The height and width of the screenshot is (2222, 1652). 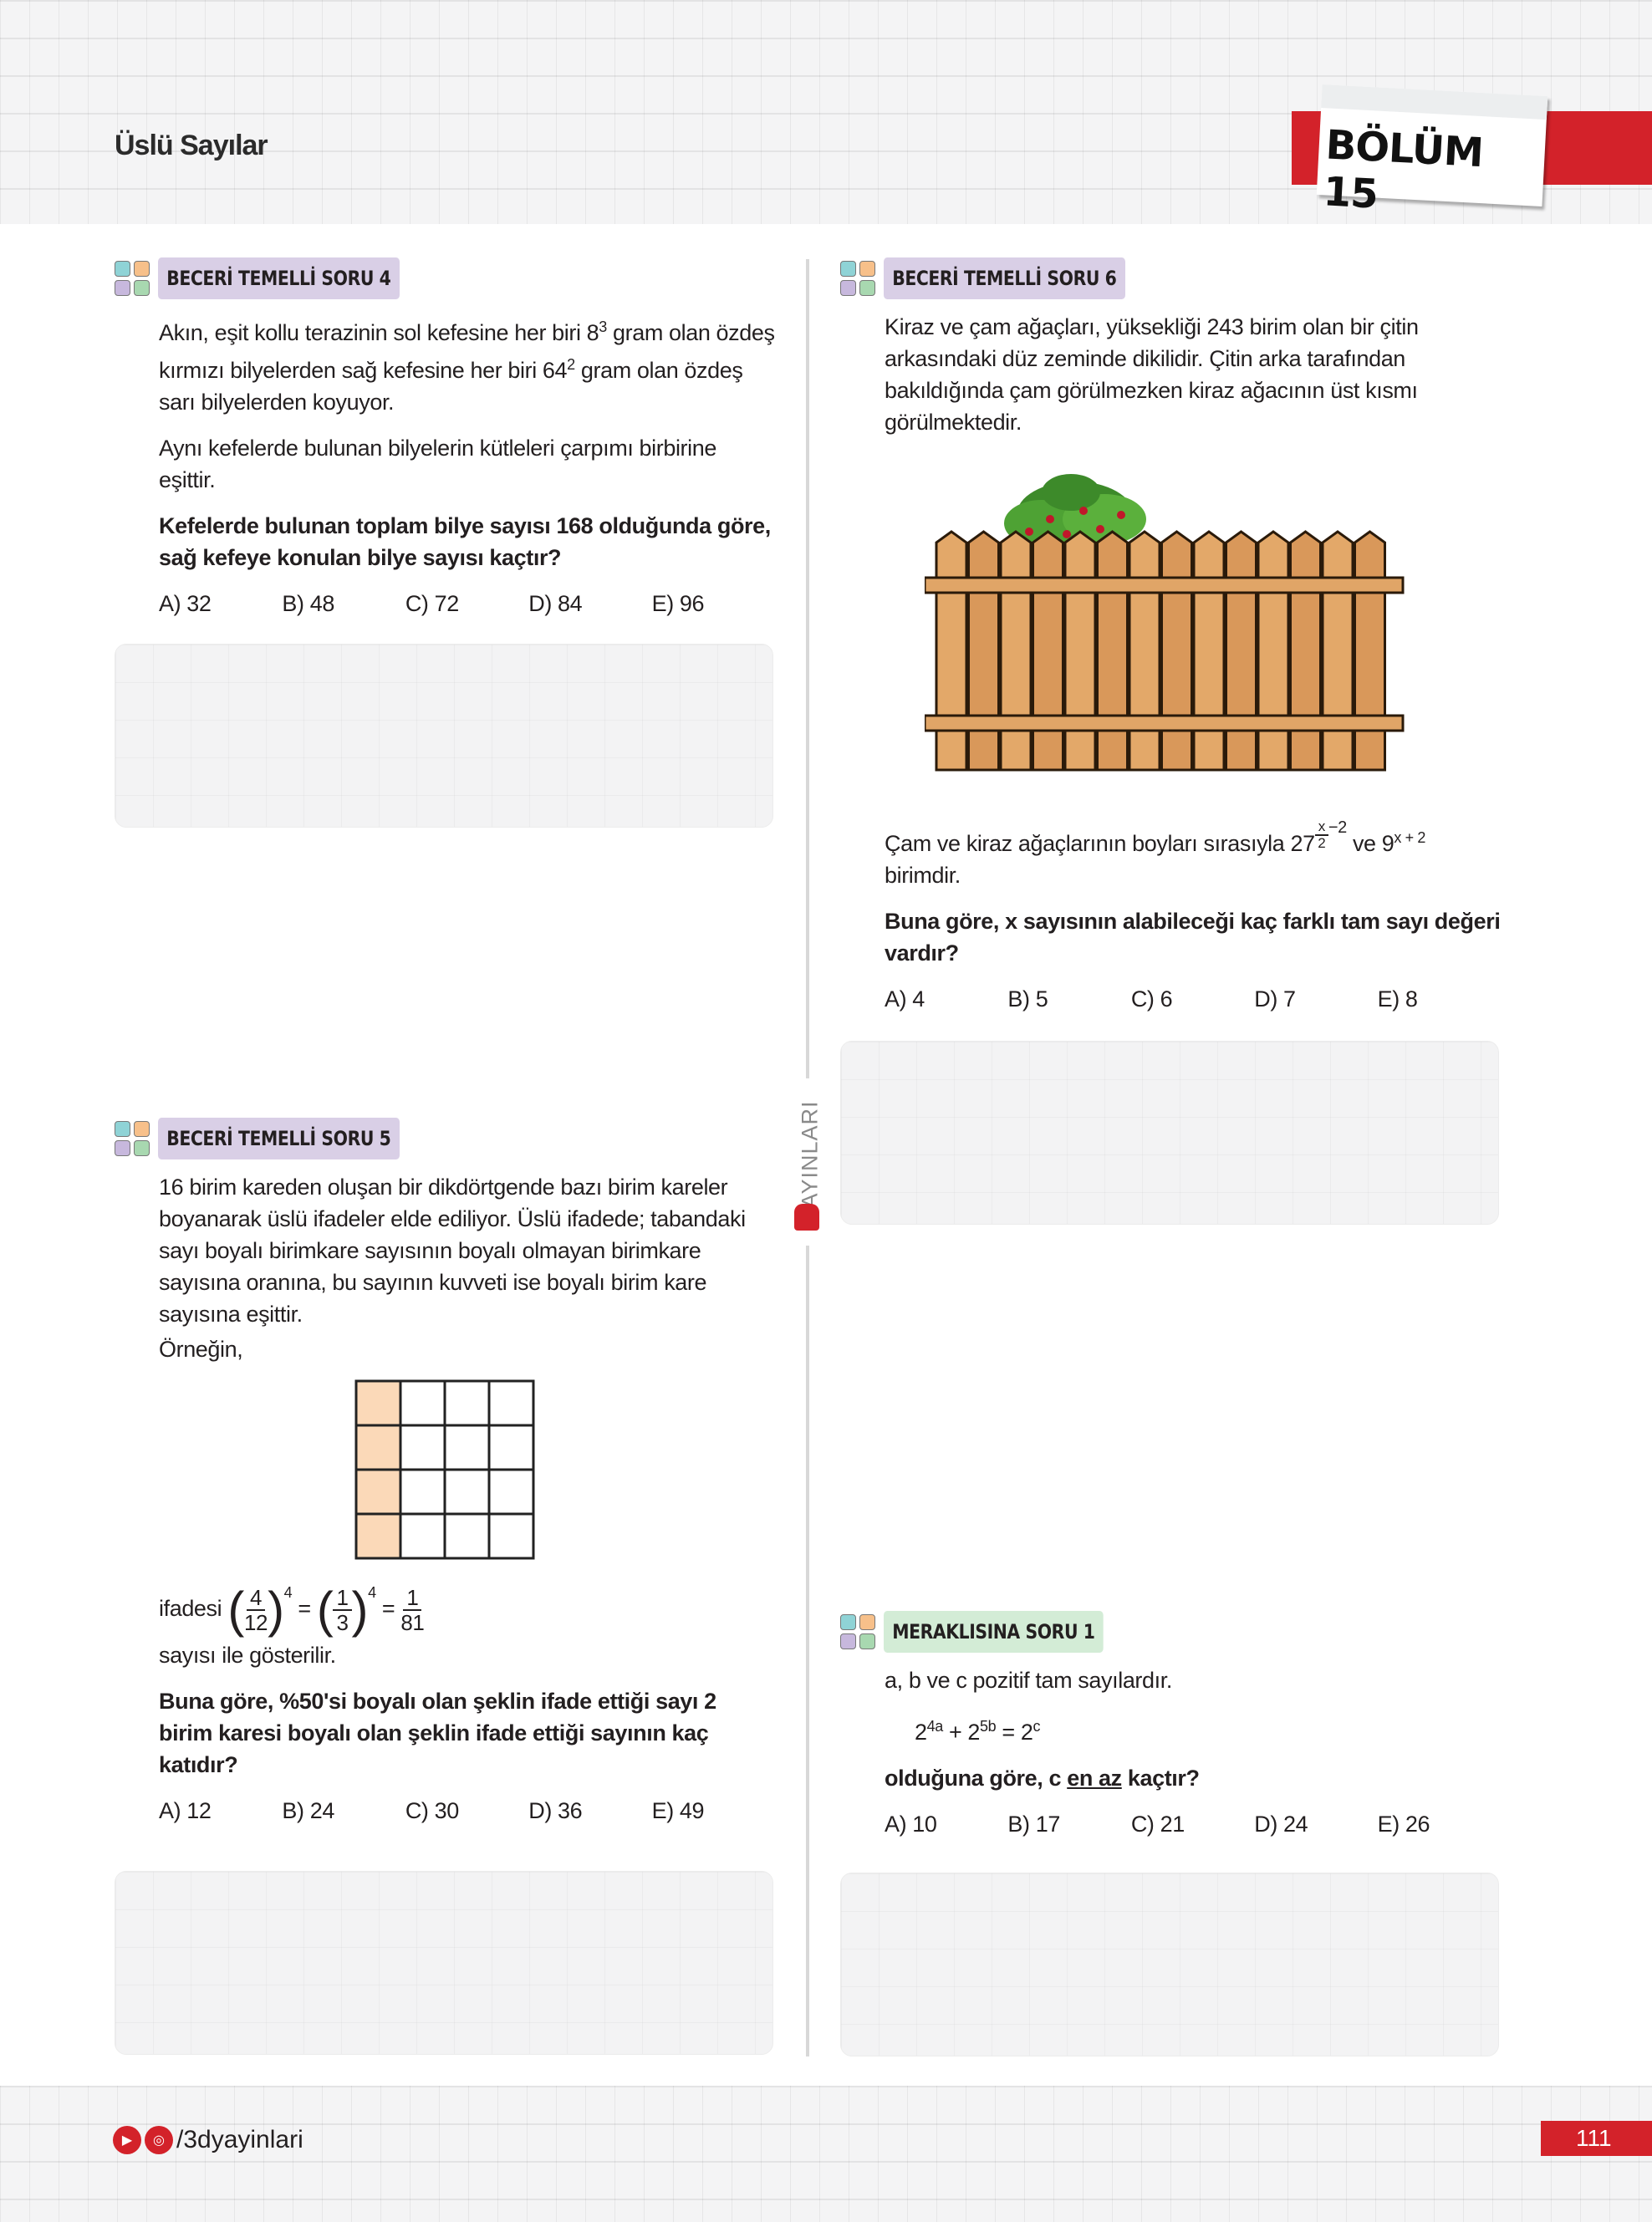 I want to click on question-label: BECERİ TEMELLİ SORU 6, so click(x=1004, y=278).